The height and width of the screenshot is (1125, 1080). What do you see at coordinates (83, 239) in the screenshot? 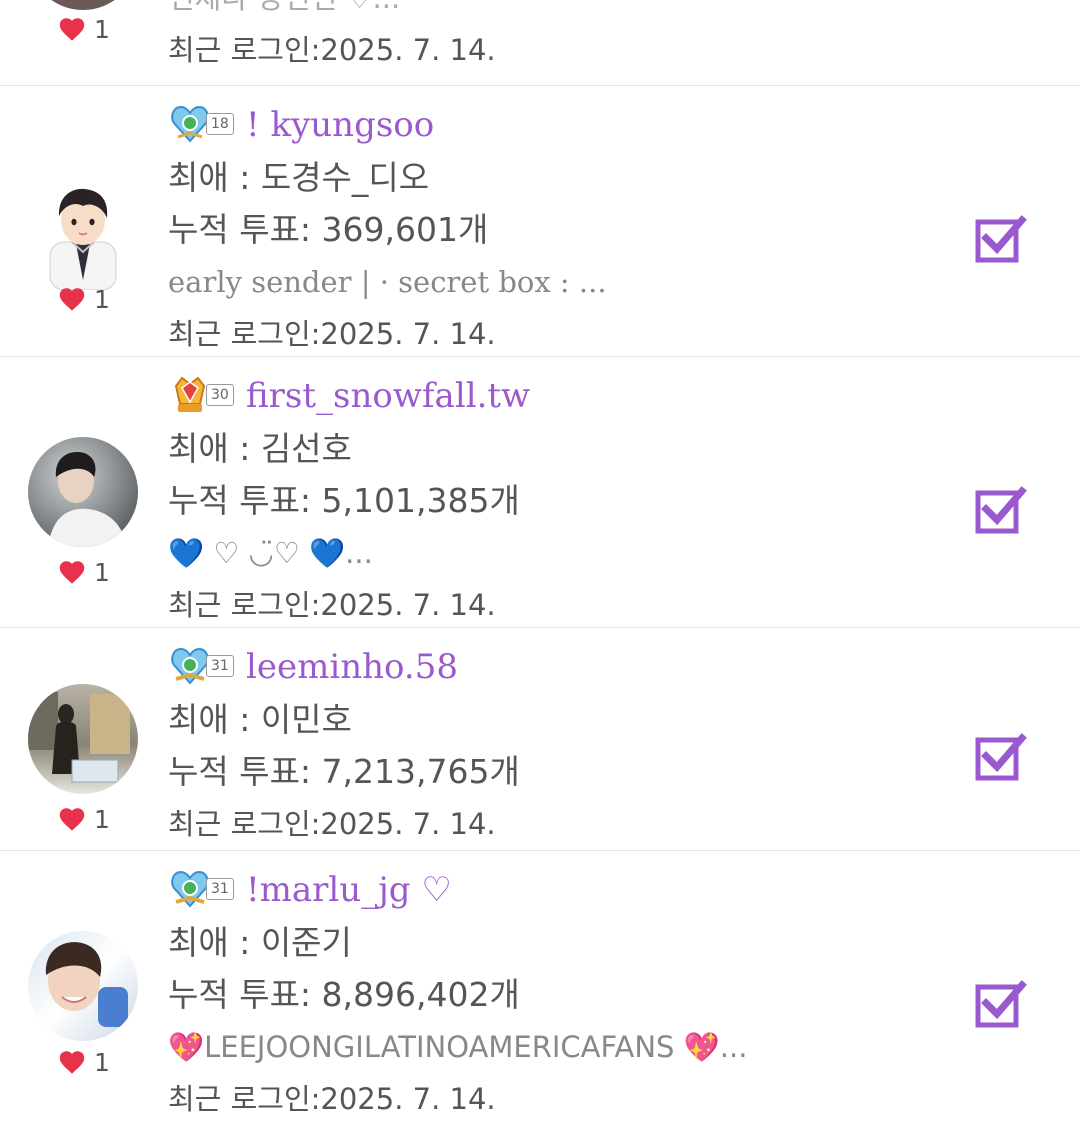
I see `cartoon-avatar-image` at bounding box center [83, 239].